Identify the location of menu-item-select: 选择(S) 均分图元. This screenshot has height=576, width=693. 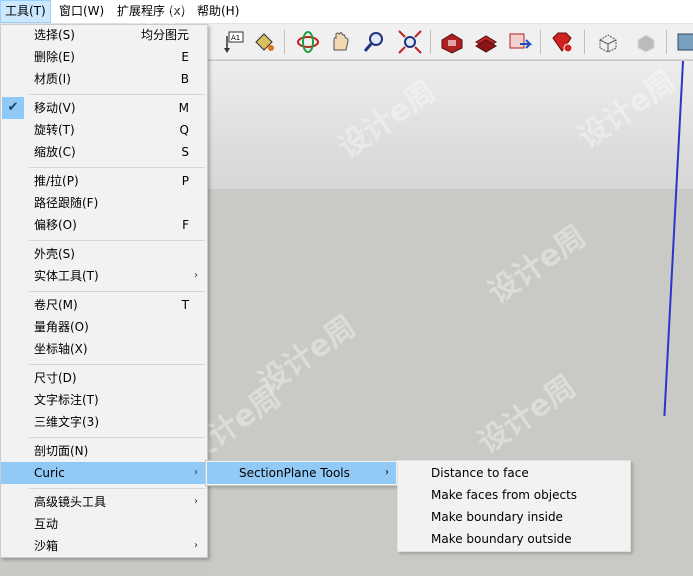
(104, 35).